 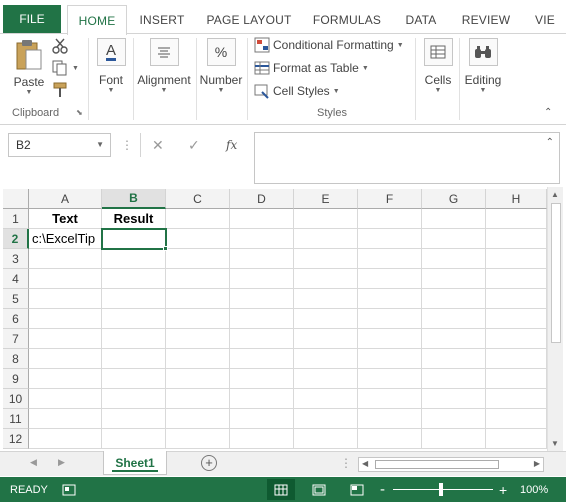 I want to click on cell-c12, so click(x=198, y=439).